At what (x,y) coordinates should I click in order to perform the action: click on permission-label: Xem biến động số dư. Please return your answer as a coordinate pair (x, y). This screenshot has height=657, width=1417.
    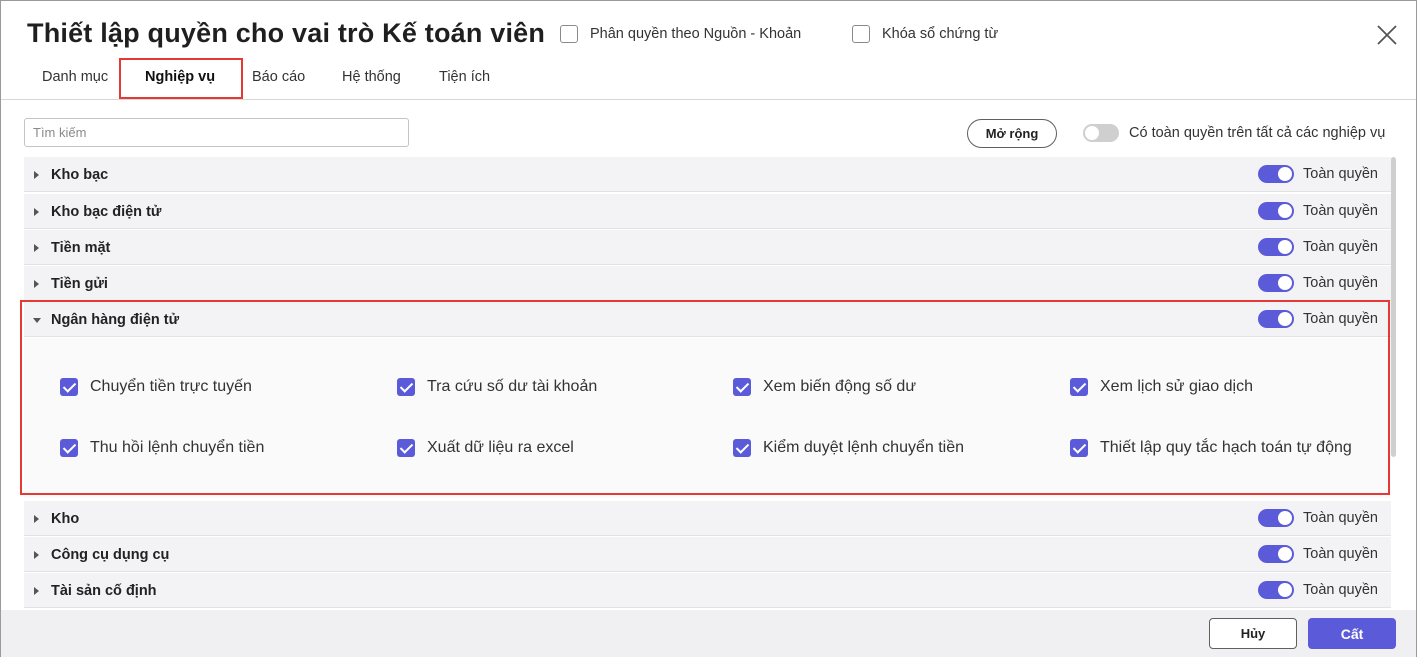
    Looking at the image, I should click on (840, 386).